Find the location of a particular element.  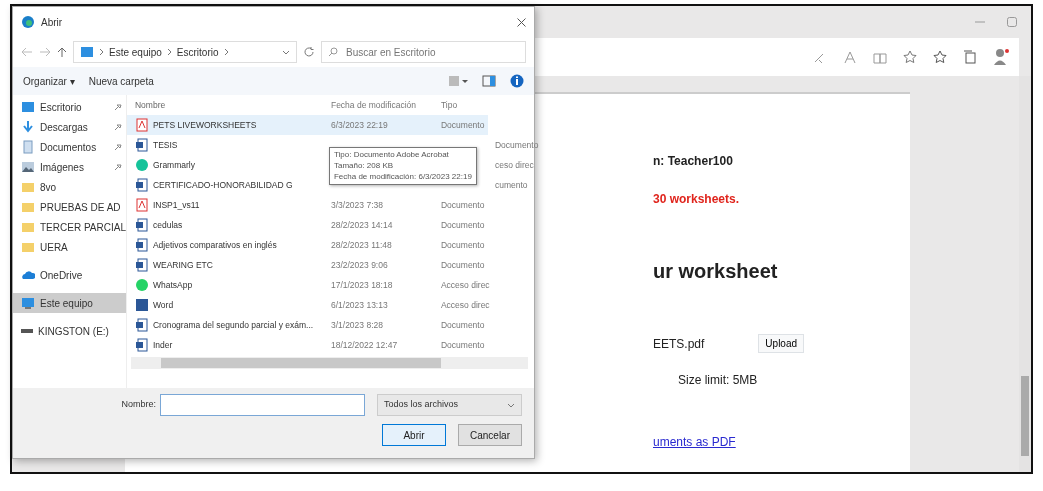

file-date: 6/1/2023 13:13 is located at coordinates (359, 305).